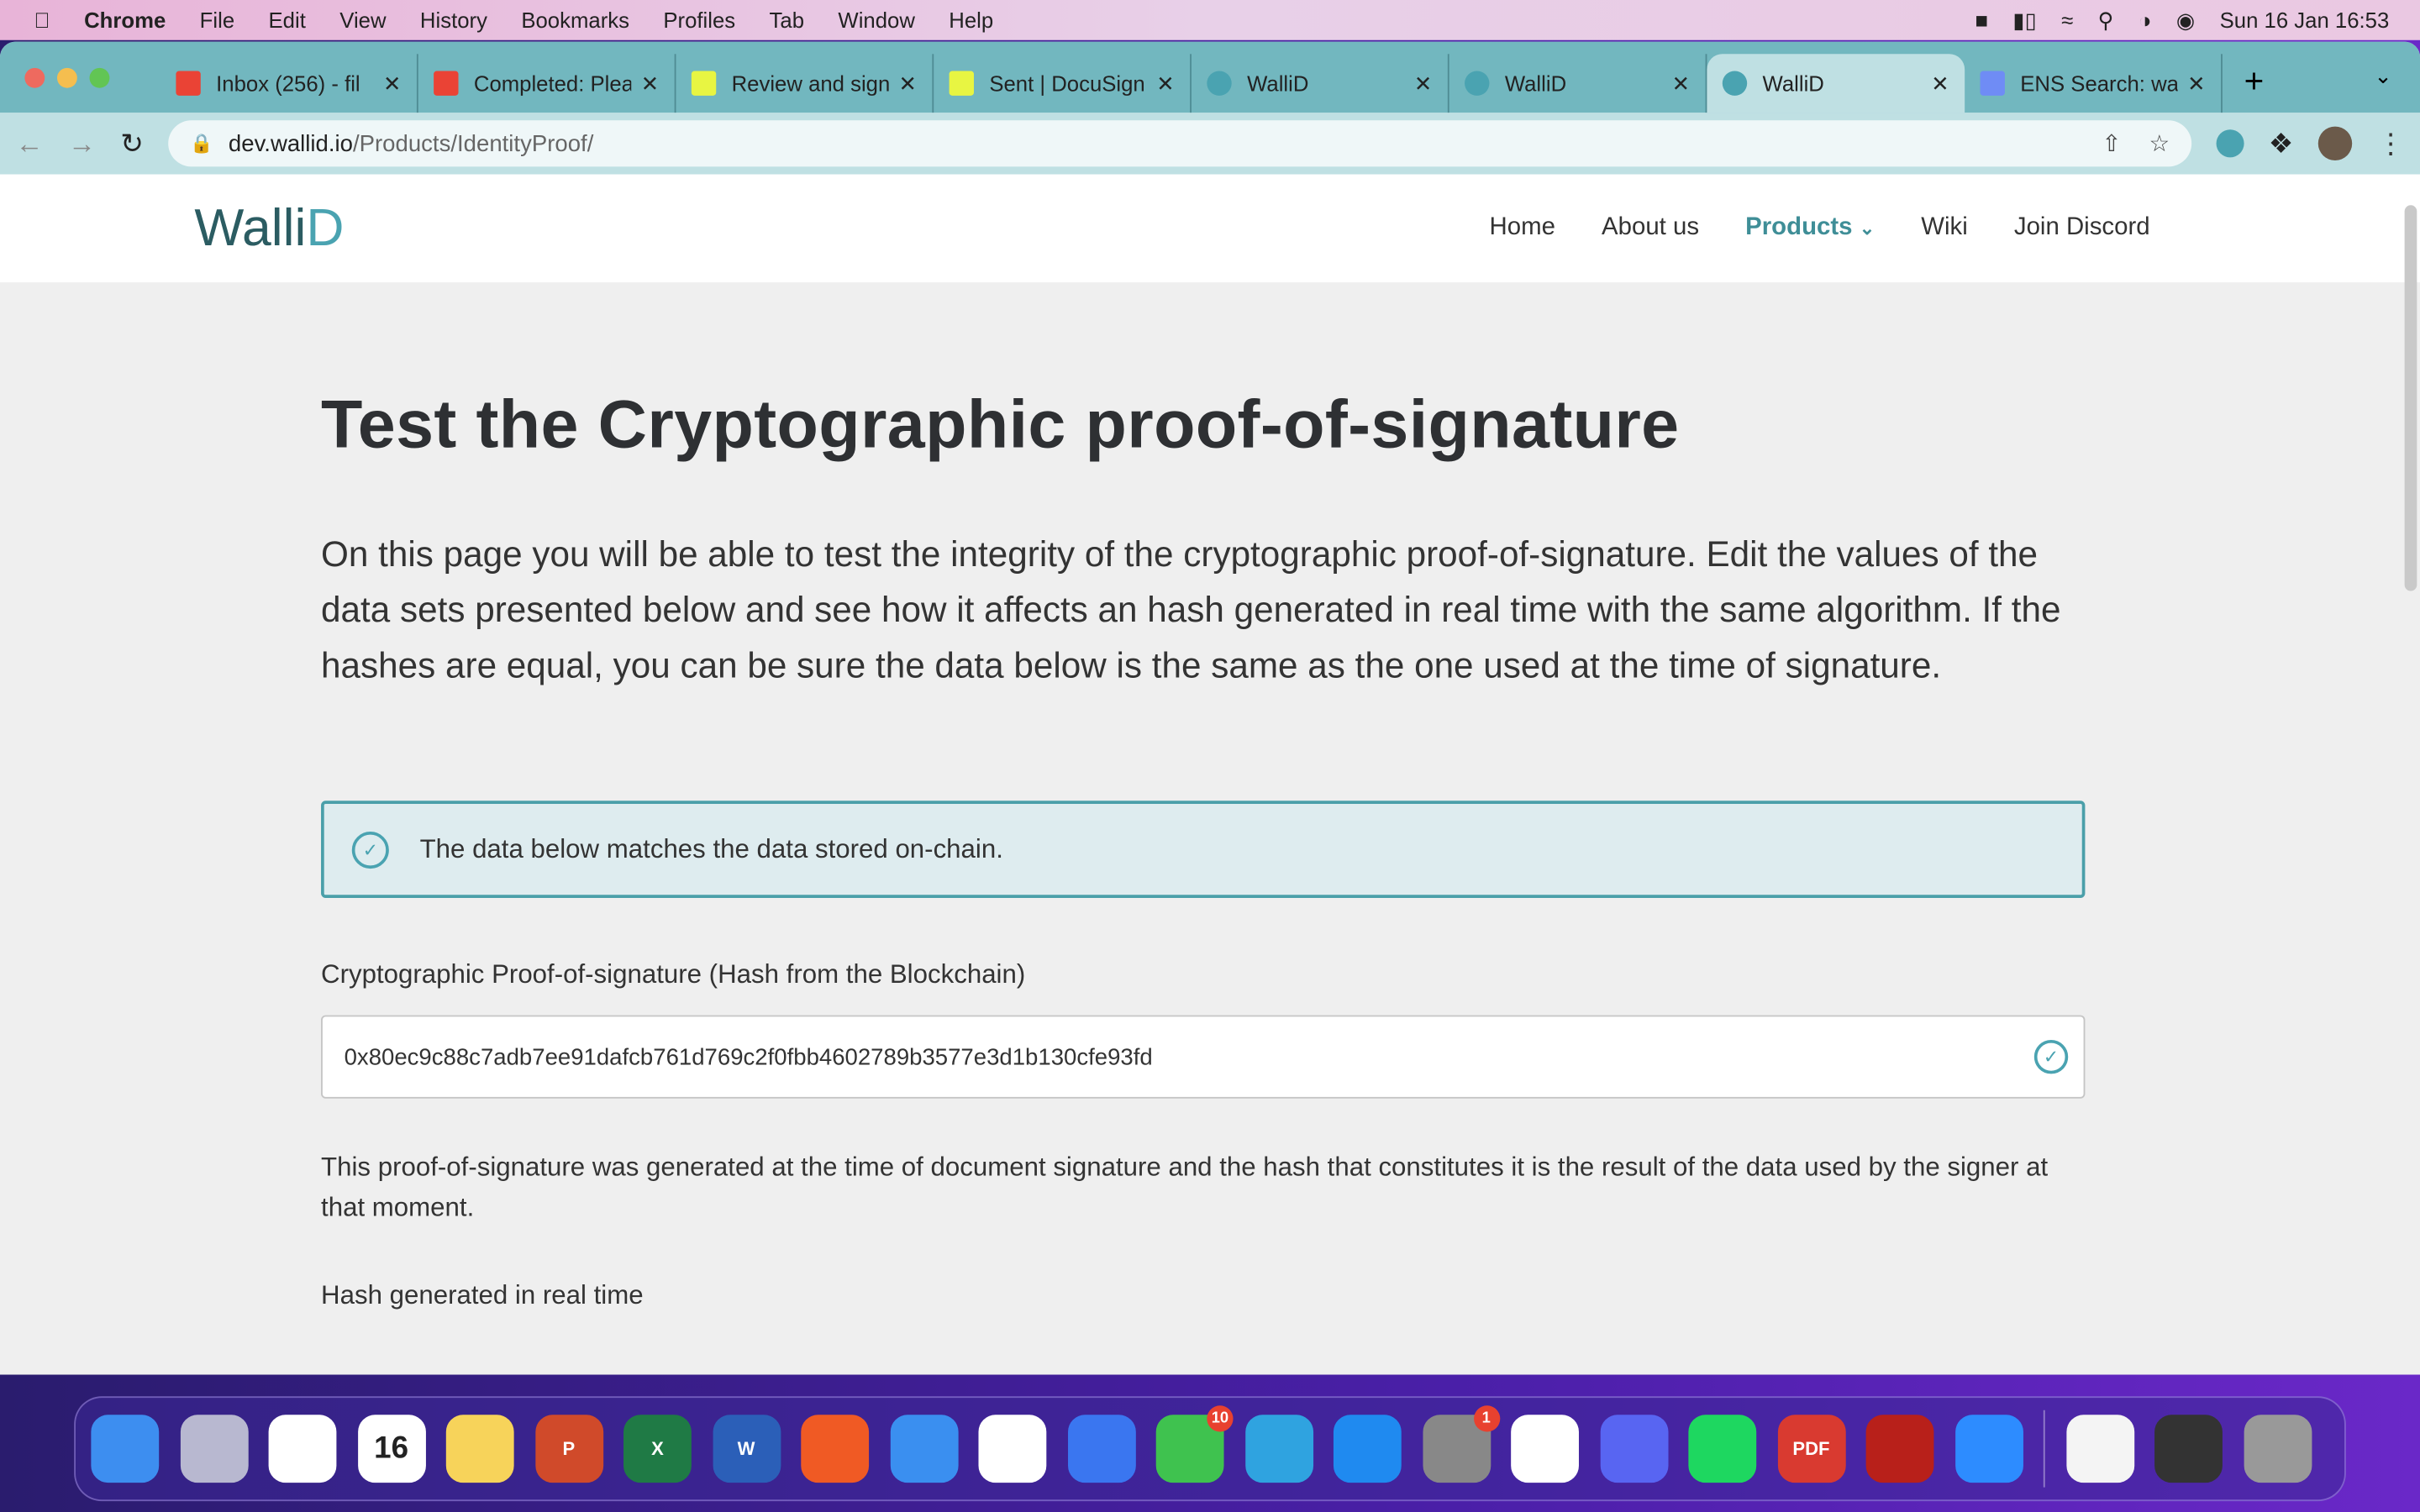 This screenshot has height=1512, width=2420. What do you see at coordinates (1811, 1449) in the screenshot?
I see `pdf-expert-icon: PDF` at bounding box center [1811, 1449].